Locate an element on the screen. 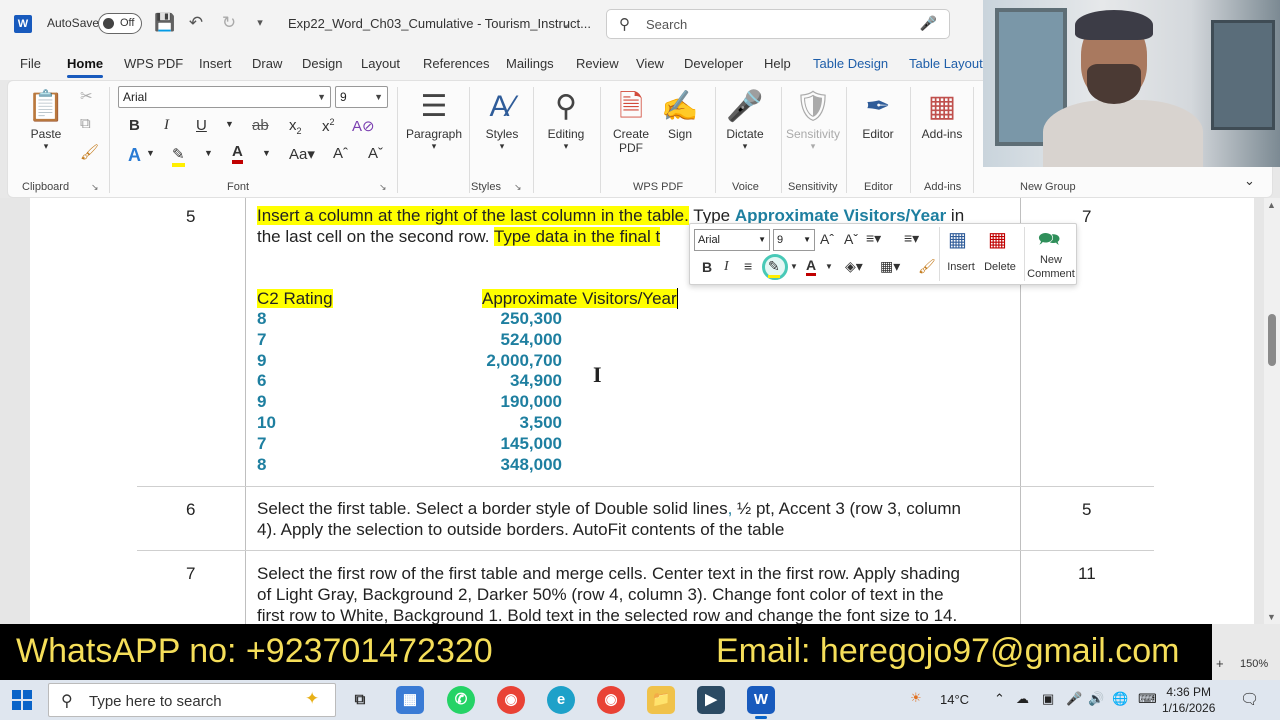 The image size is (1280, 720). weather-icon: ☀ is located at coordinates (916, 698).